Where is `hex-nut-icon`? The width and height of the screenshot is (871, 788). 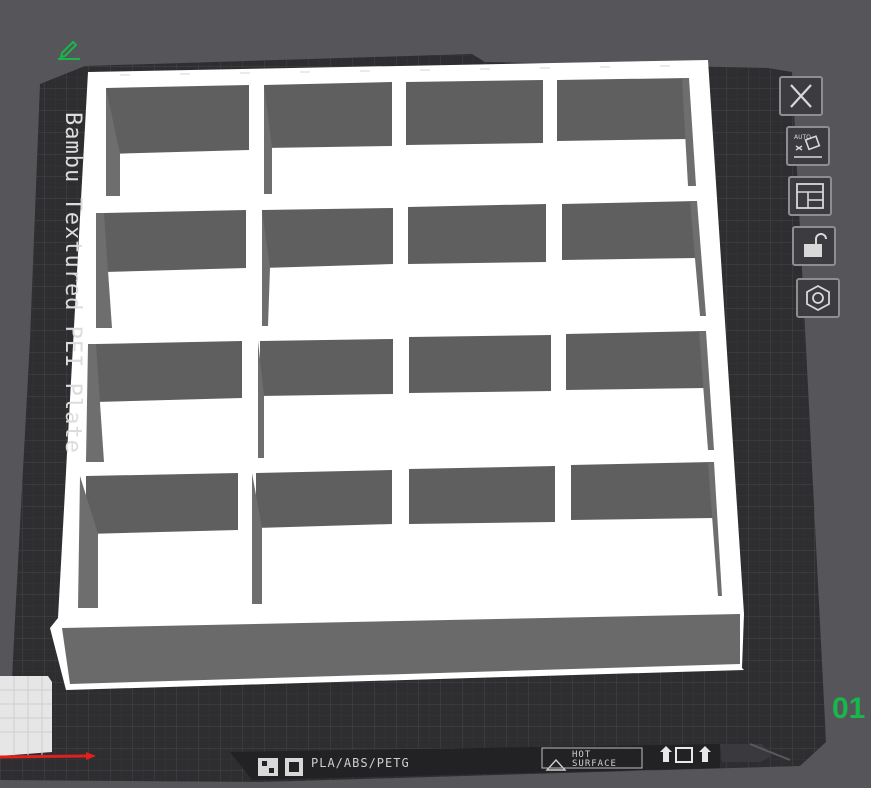 hex-nut-icon is located at coordinates (818, 298).